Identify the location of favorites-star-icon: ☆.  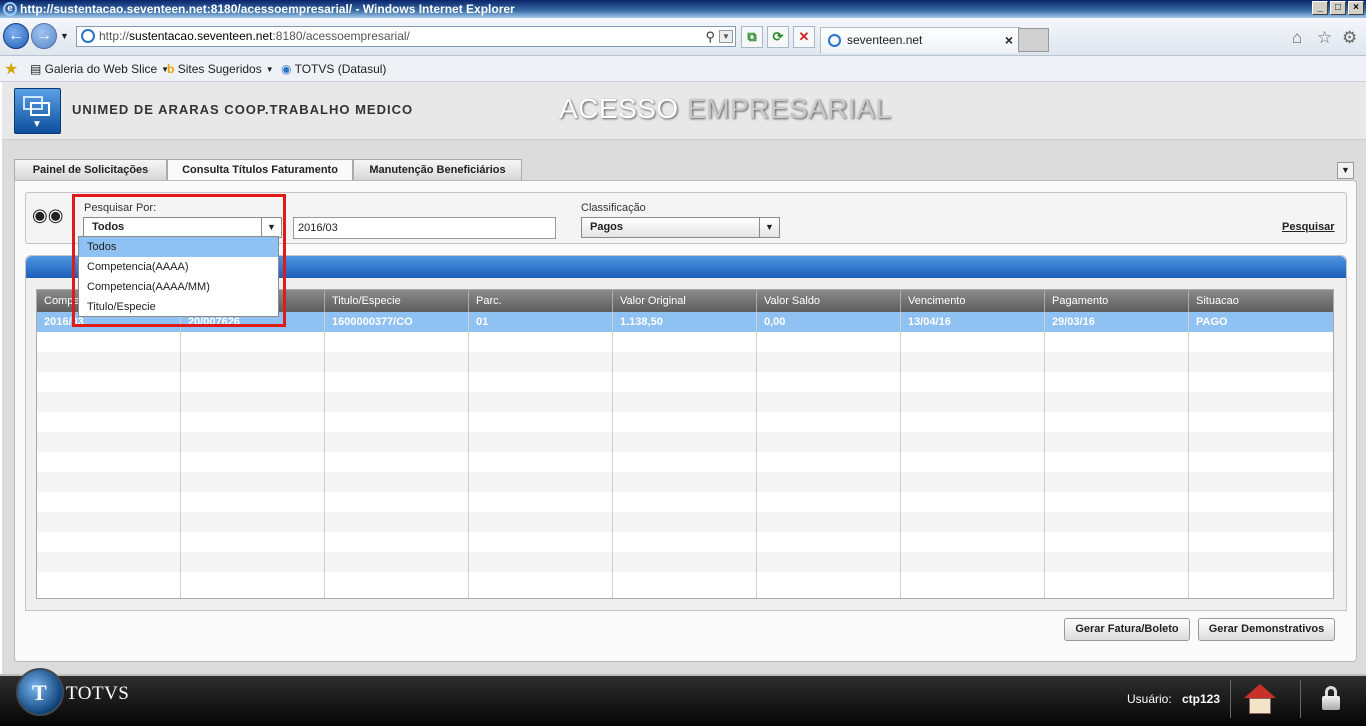
(1324, 38).